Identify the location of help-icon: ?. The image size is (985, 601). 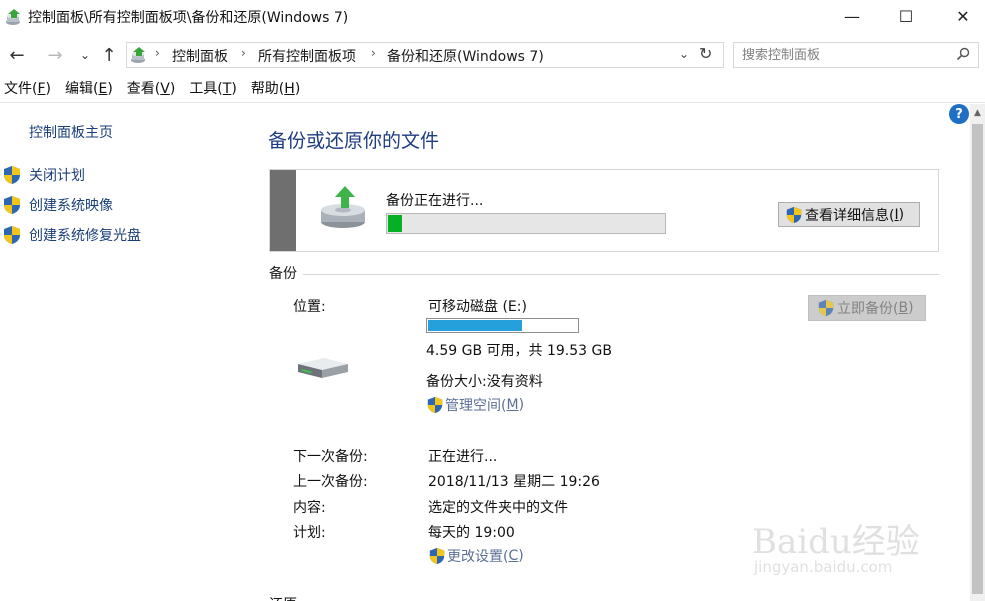
(959, 114).